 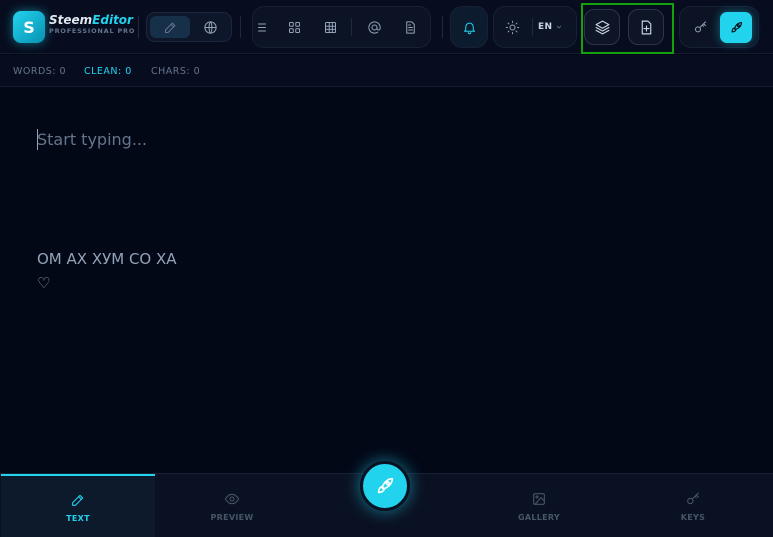 What do you see at coordinates (539, 498) in the screenshot?
I see `image-icon` at bounding box center [539, 498].